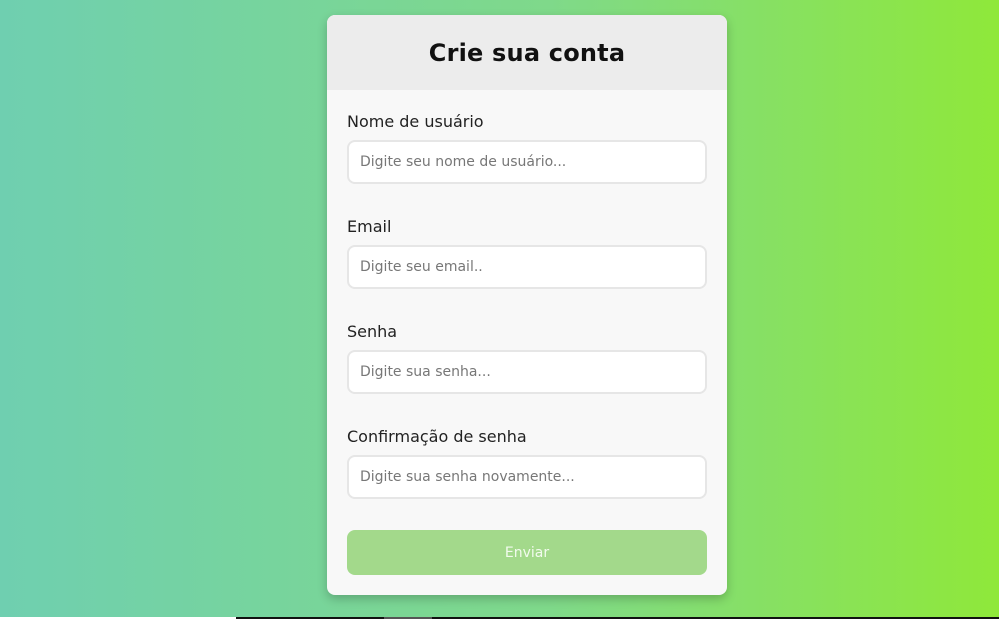 The width and height of the screenshot is (999, 619). I want to click on password-label: Senha, so click(372, 331).